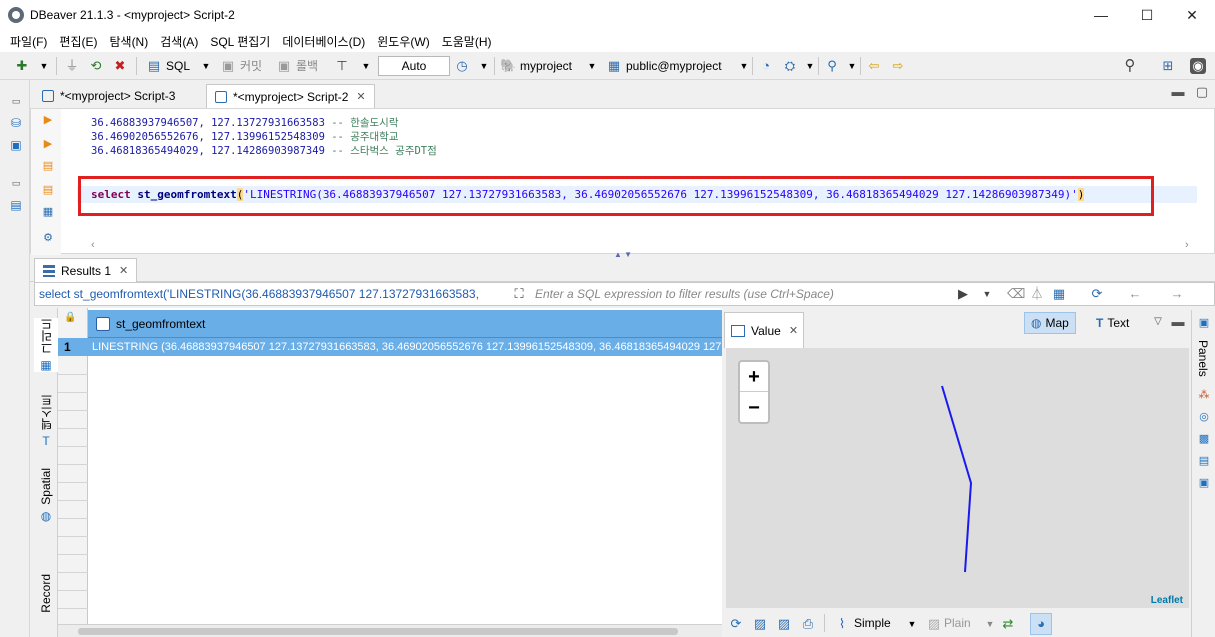 The width and height of the screenshot is (1215, 637). I want to click on outline-icon: ▤, so click(16, 205).